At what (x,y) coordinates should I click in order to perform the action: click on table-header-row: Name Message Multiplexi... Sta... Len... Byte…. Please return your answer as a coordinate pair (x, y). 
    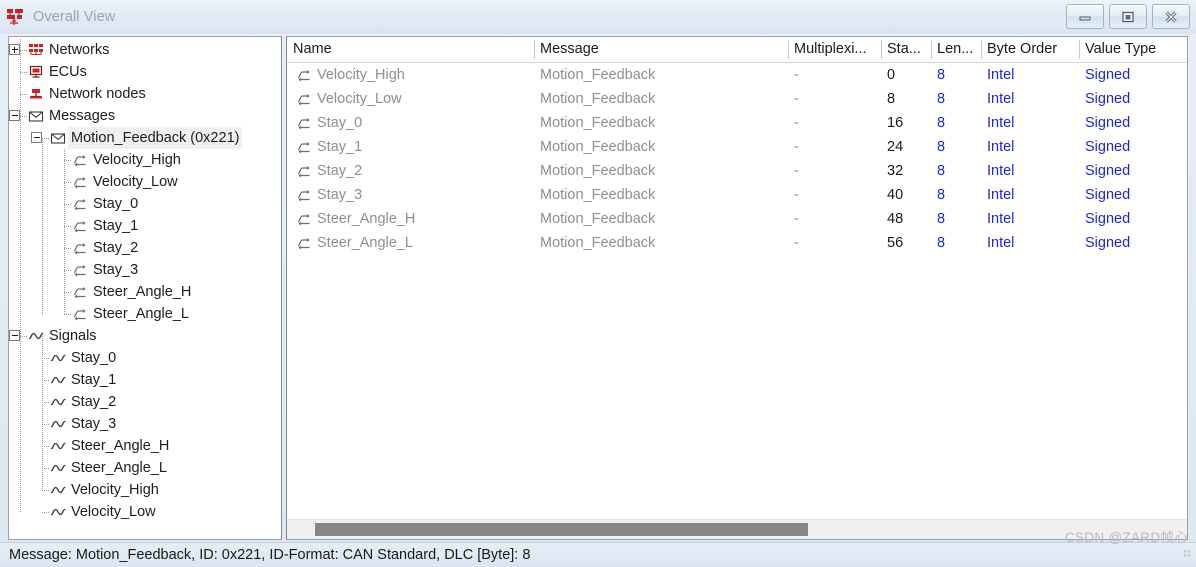
    Looking at the image, I should click on (737, 50).